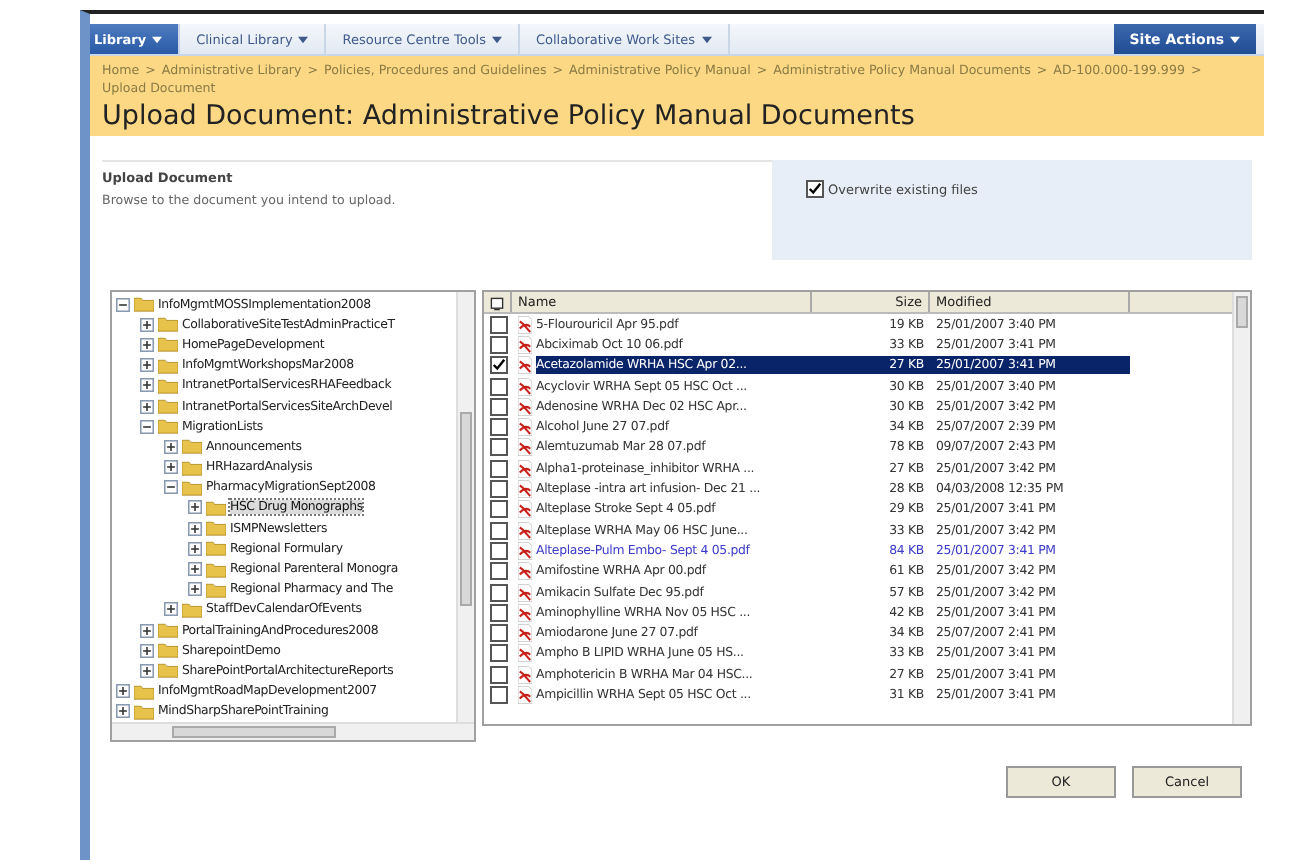 This screenshot has width=1294, height=868. I want to click on select-all-icon, so click(497, 303).